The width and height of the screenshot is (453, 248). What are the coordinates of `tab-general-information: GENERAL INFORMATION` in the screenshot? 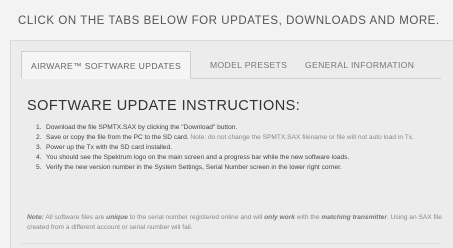 It's located at (359, 65).